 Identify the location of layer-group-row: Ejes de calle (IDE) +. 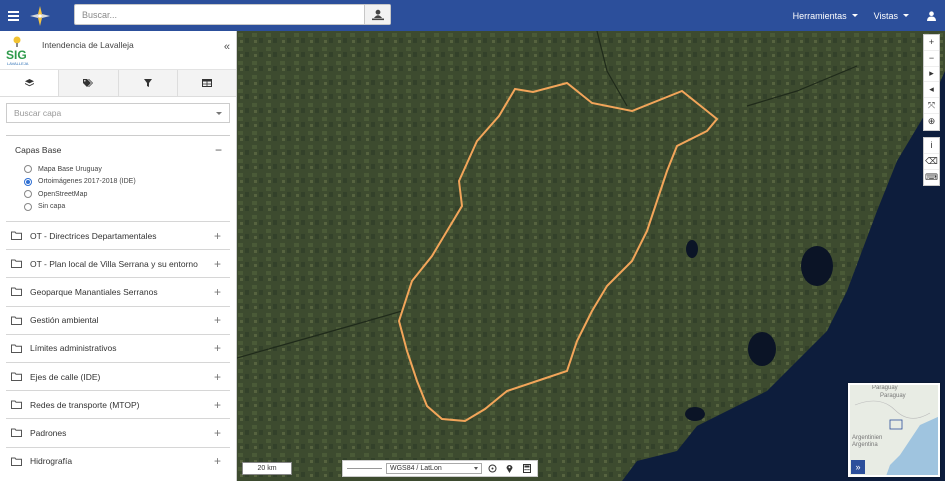
(118, 375).